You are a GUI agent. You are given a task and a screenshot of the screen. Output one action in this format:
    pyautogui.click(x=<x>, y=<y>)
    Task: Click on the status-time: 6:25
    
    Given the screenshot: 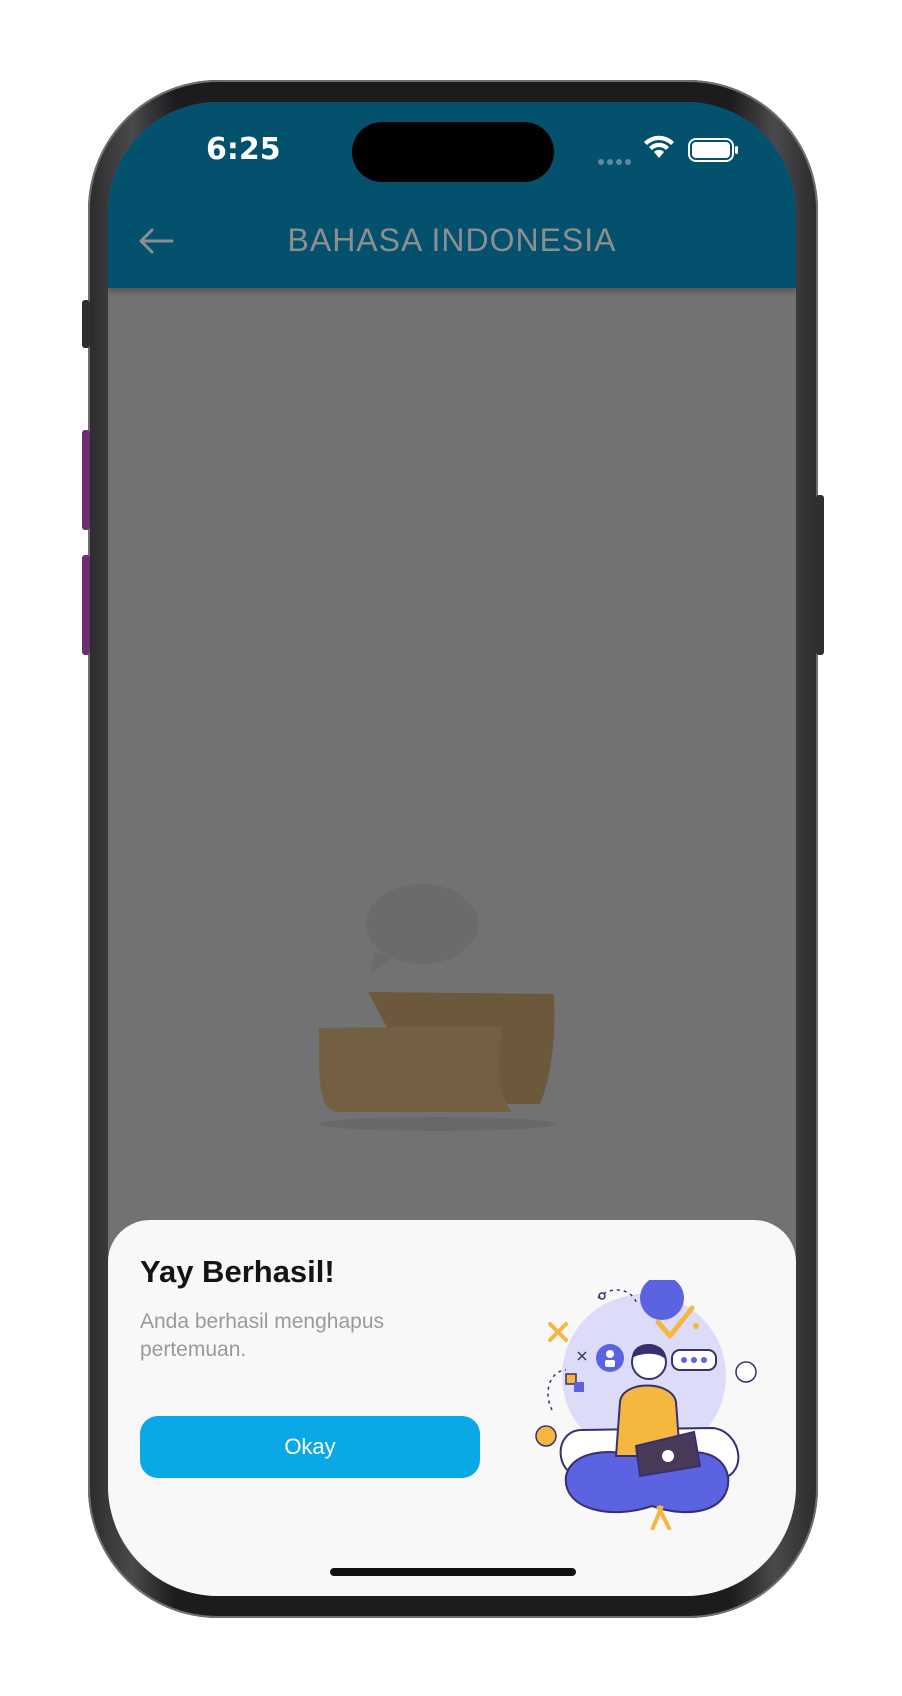 What is the action you would take?
    pyautogui.click(x=243, y=149)
    